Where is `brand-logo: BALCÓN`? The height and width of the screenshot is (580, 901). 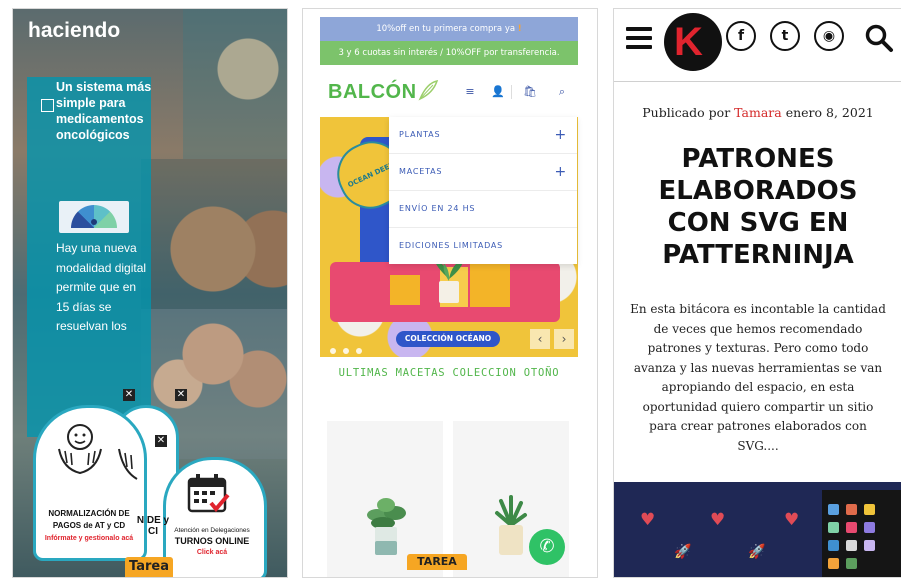 brand-logo: BALCÓN is located at coordinates (383, 91).